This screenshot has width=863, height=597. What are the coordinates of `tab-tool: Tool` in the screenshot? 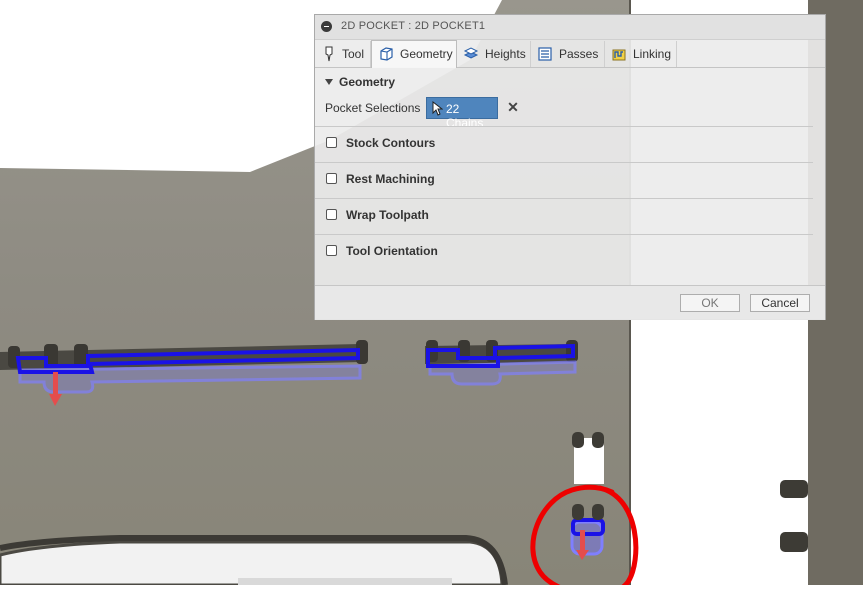 It's located at (343, 54).